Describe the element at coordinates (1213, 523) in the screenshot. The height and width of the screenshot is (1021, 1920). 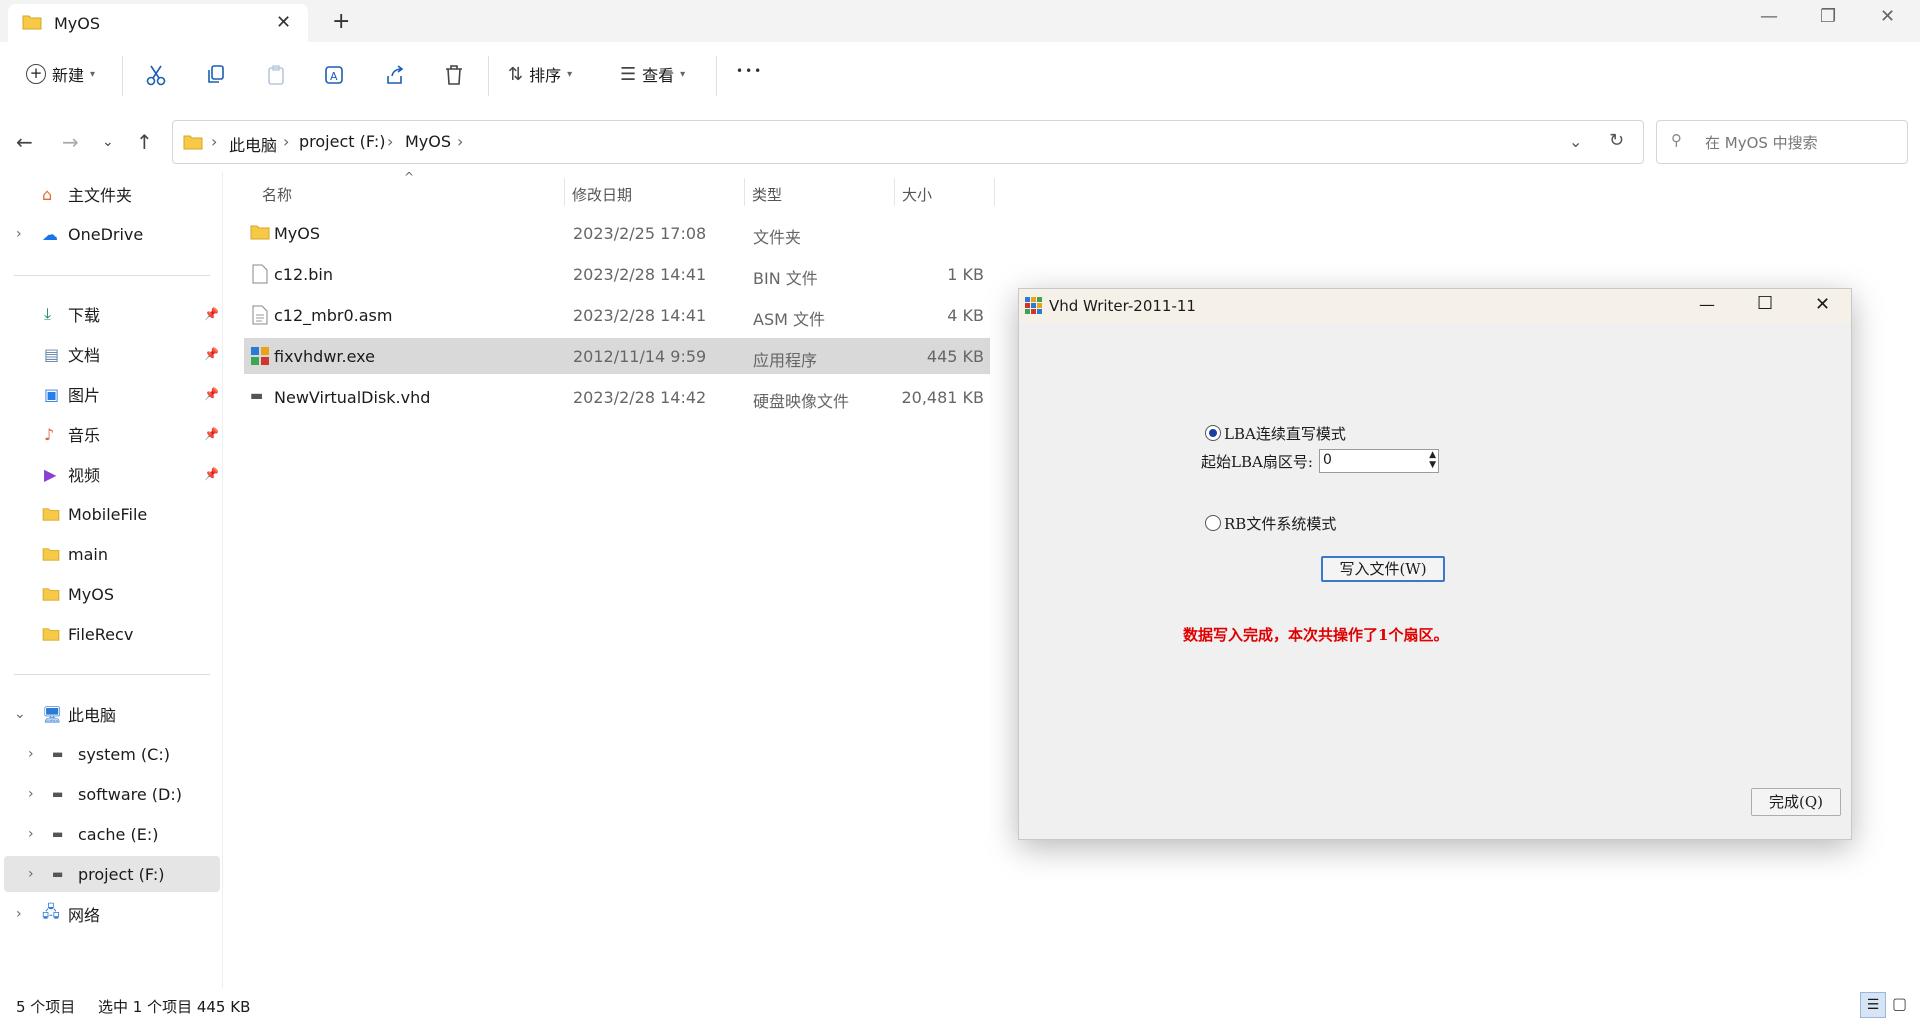
I see `radio-fs-mode` at that location.